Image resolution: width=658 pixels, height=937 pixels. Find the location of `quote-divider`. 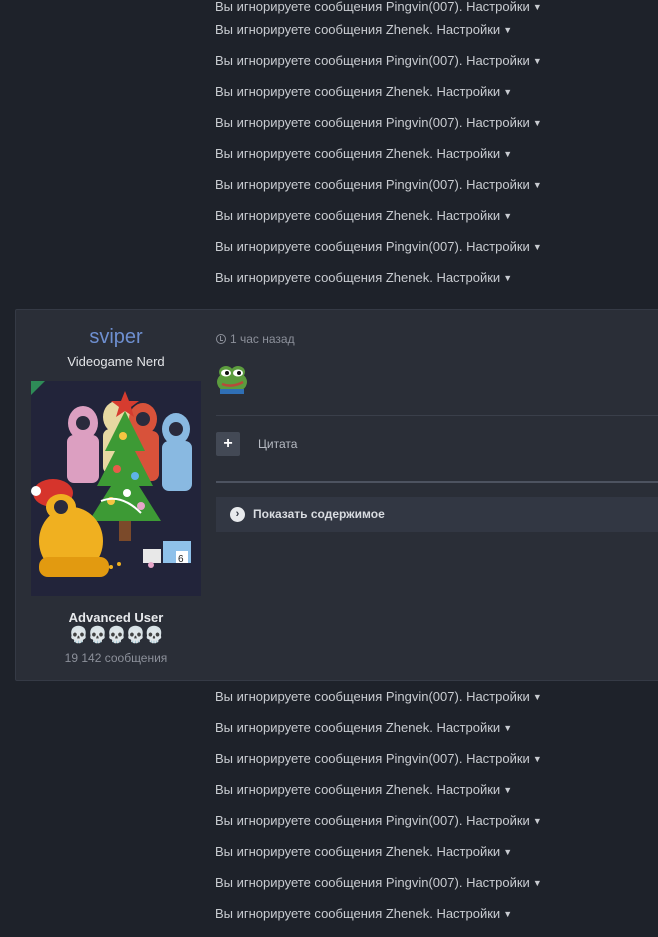

quote-divider is located at coordinates (437, 482).